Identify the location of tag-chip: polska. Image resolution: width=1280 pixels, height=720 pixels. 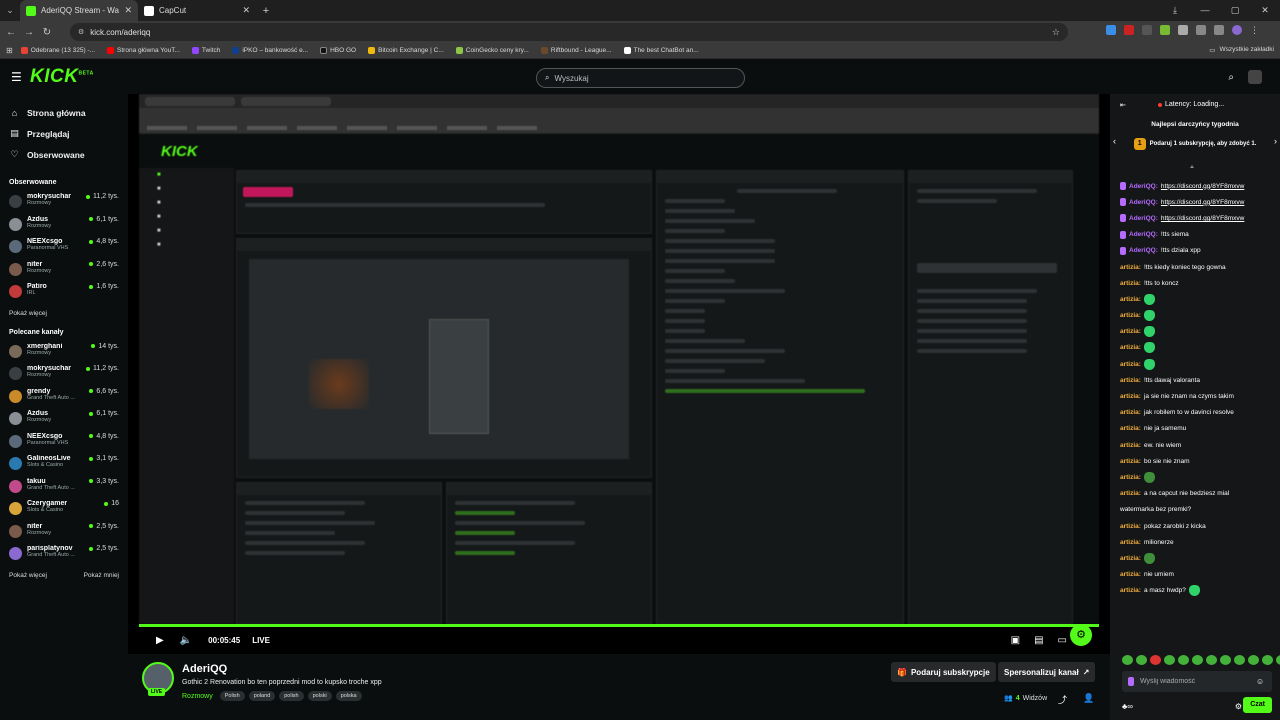
(348, 696).